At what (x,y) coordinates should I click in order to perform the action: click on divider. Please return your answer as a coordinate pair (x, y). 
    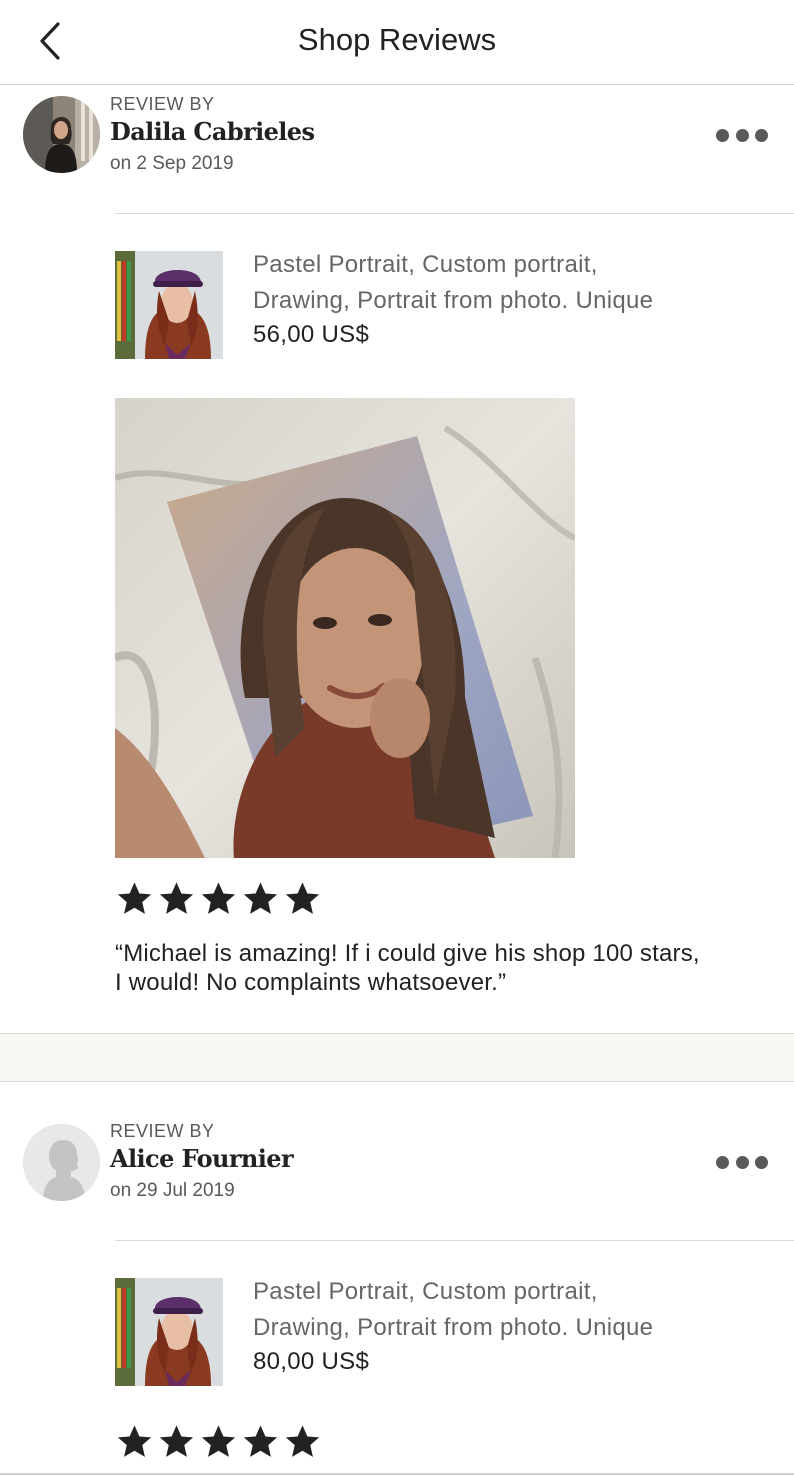
    Looking at the image, I should click on (454, 1240).